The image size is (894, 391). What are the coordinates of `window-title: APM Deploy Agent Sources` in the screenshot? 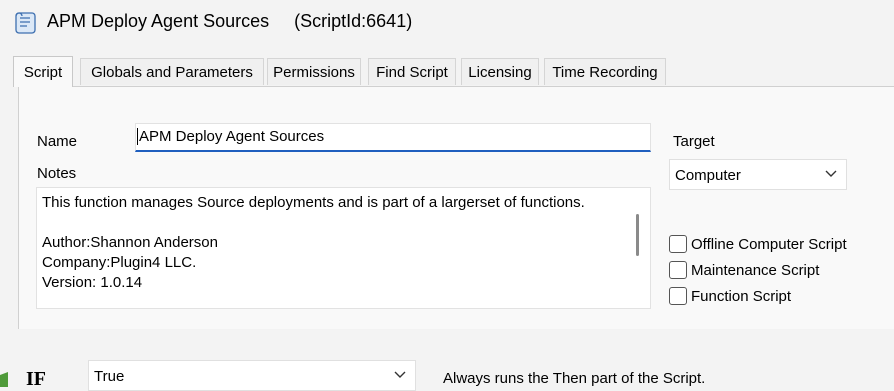 It's located at (158, 21).